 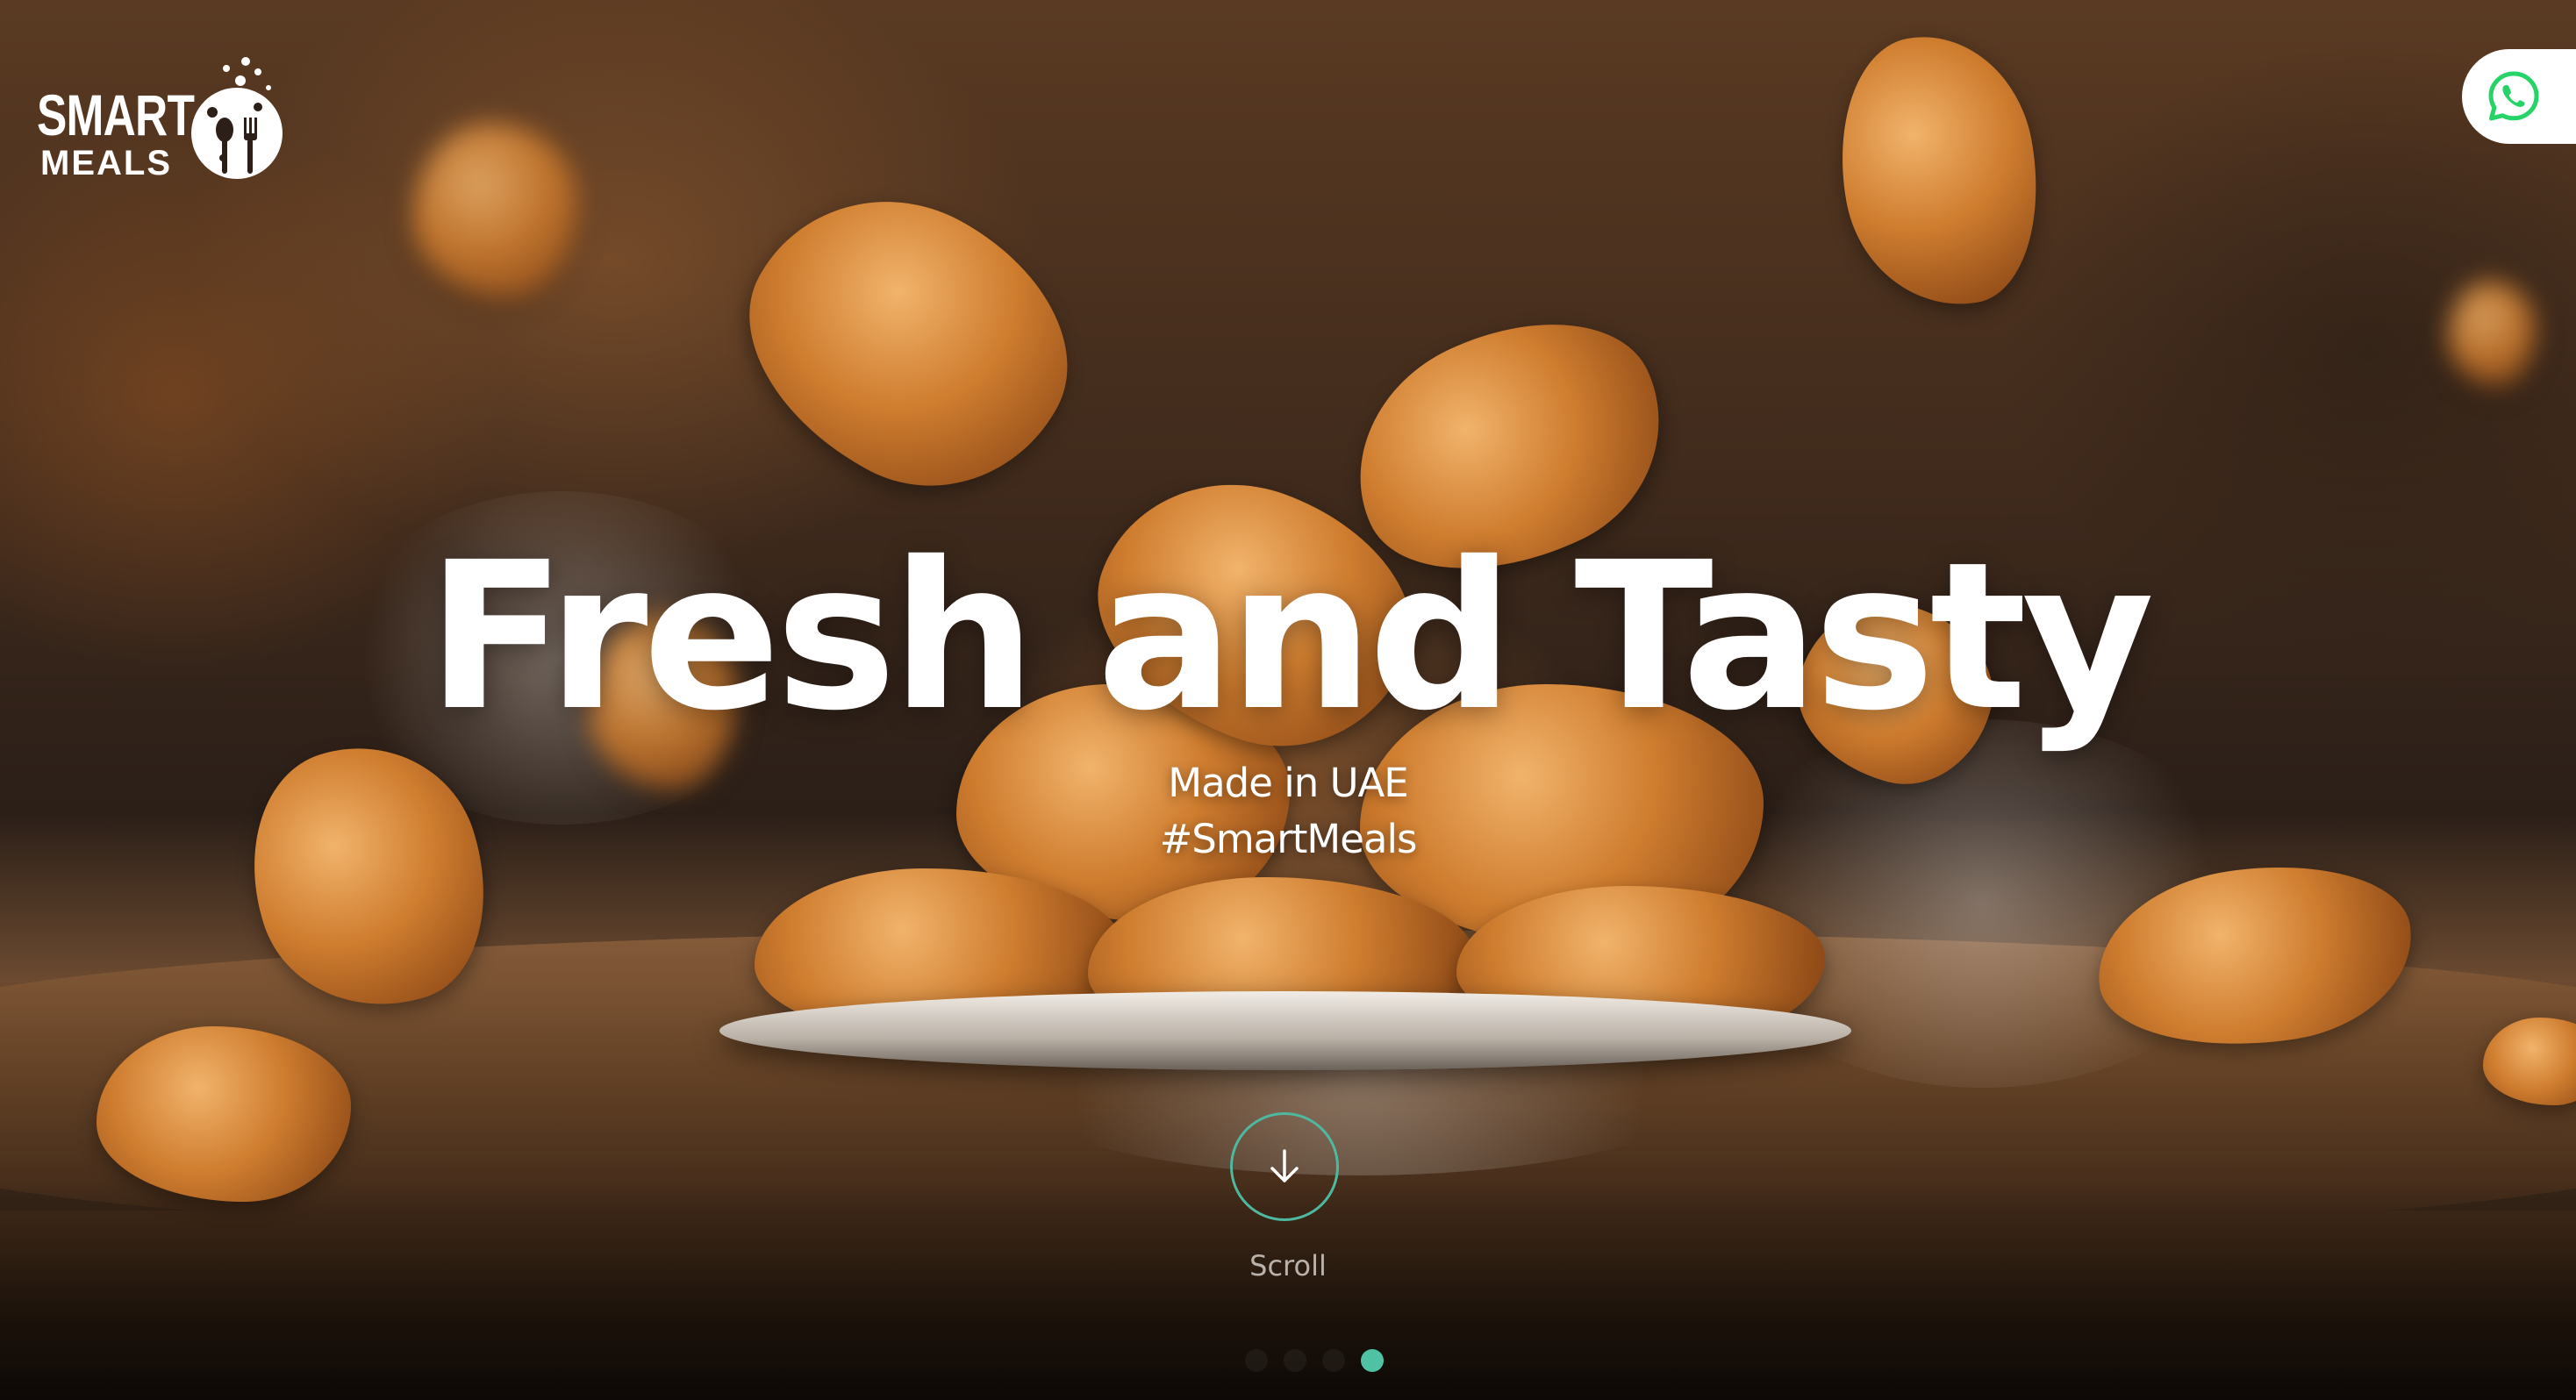 I want to click on hero-hashtag: #SmartMeals, so click(x=1288, y=839).